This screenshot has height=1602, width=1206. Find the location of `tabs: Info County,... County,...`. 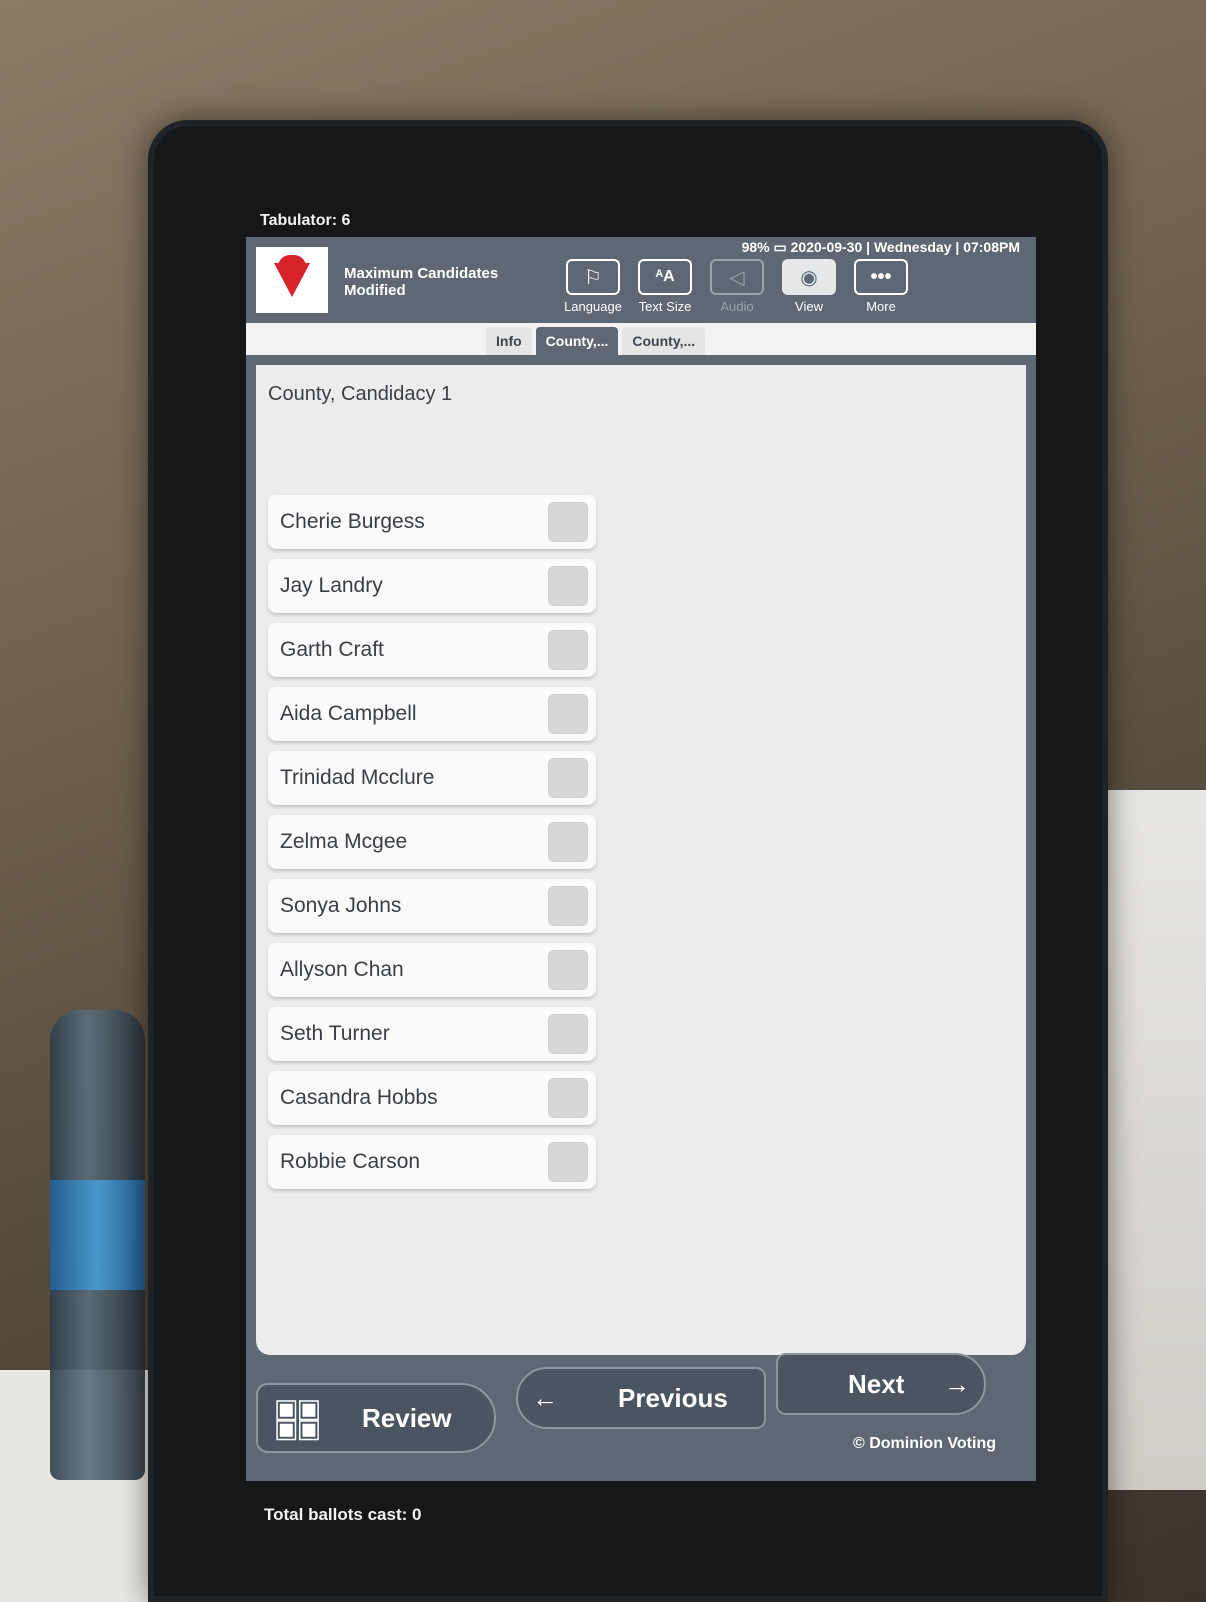

tabs: Info County,... County,... is located at coordinates (596, 341).